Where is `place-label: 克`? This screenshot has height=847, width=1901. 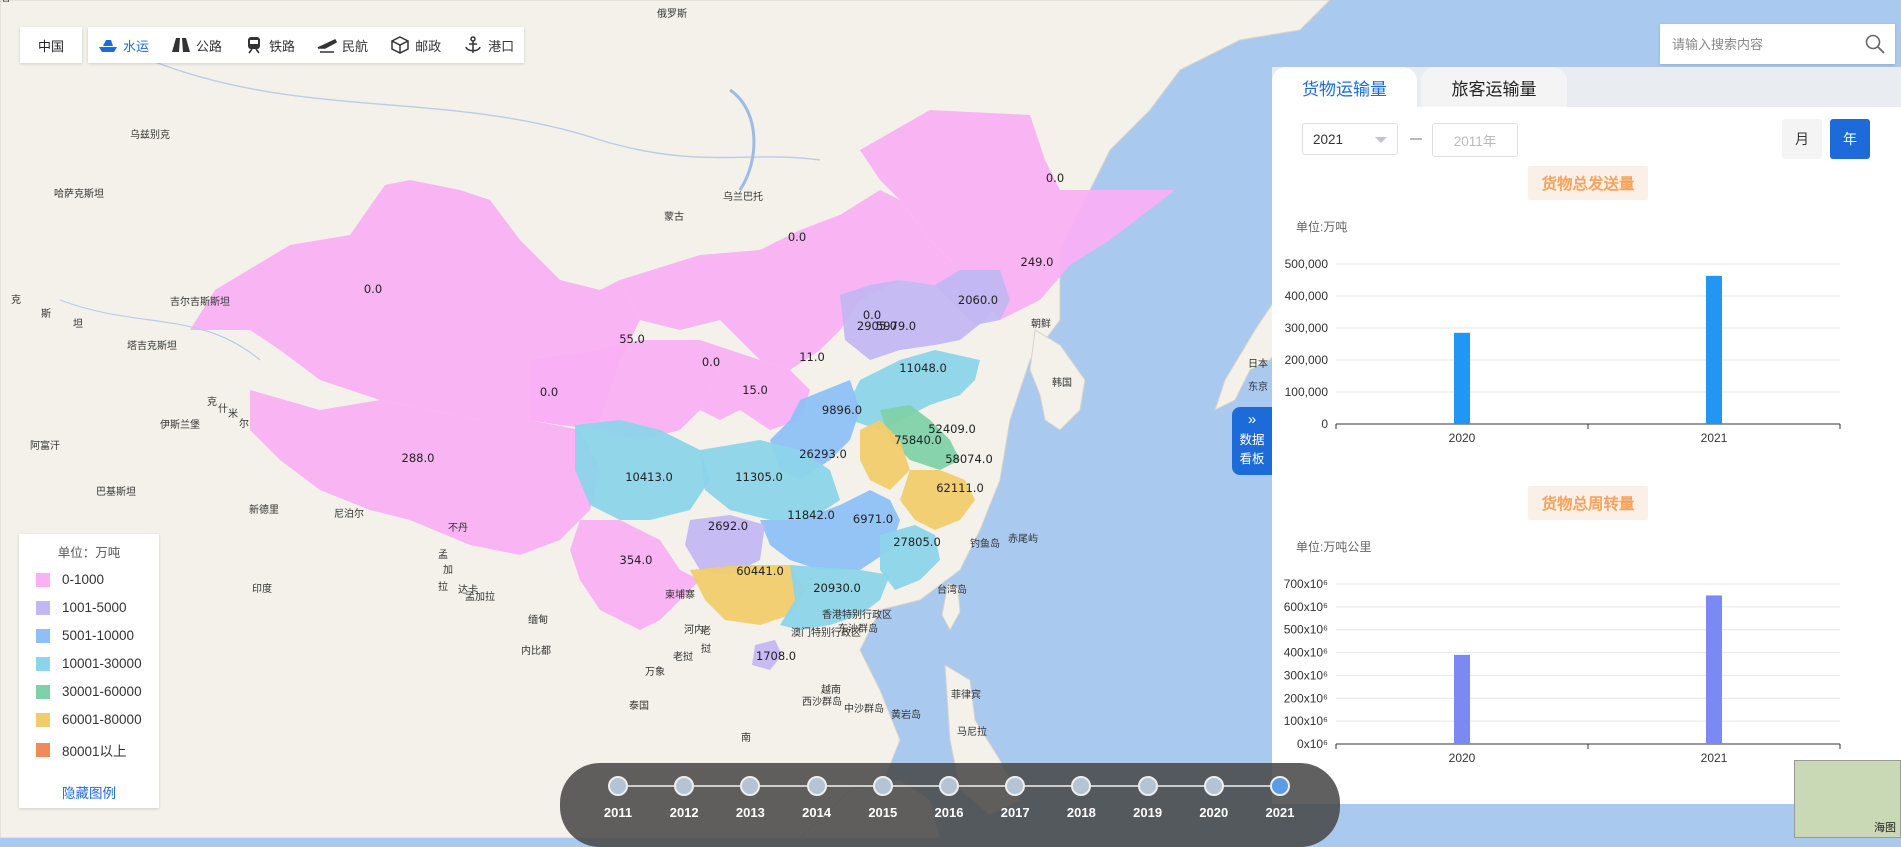
place-label: 克 is located at coordinates (212, 402).